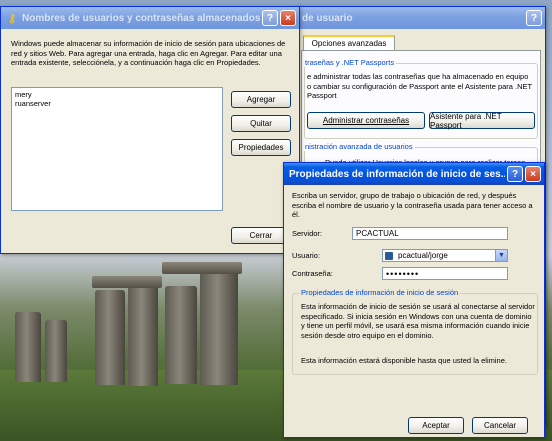 The width and height of the screenshot is (552, 441). Describe the element at coordinates (389, 255) in the screenshot. I see `user-icon` at that location.